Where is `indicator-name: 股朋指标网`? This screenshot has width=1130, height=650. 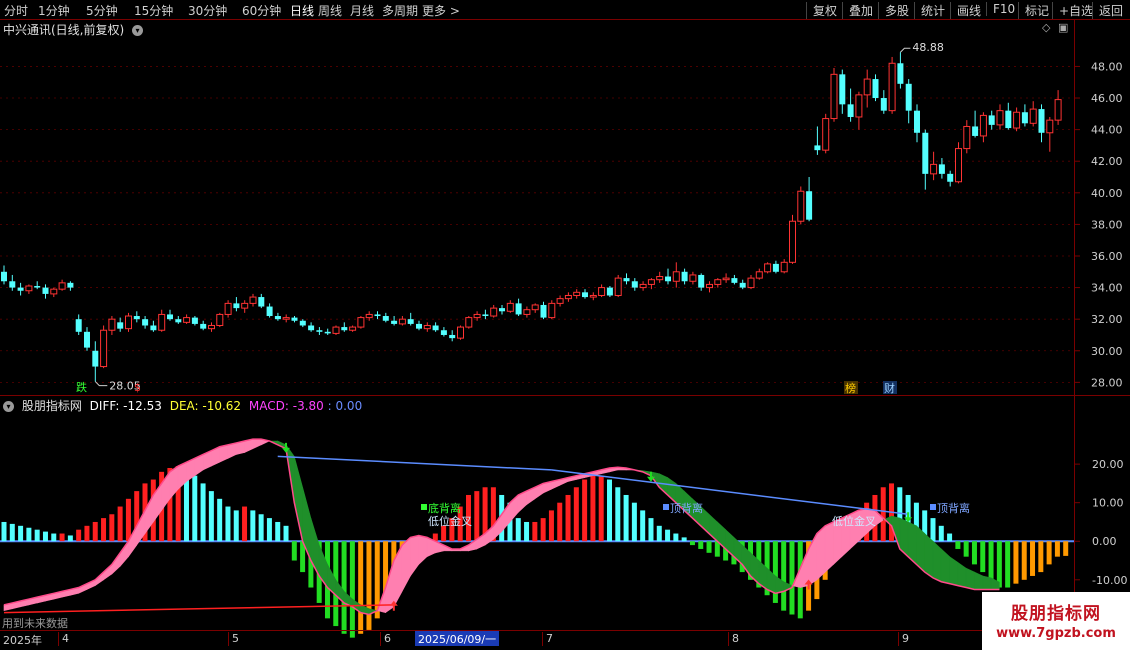
indicator-name: 股朋指标网 is located at coordinates (52, 406).